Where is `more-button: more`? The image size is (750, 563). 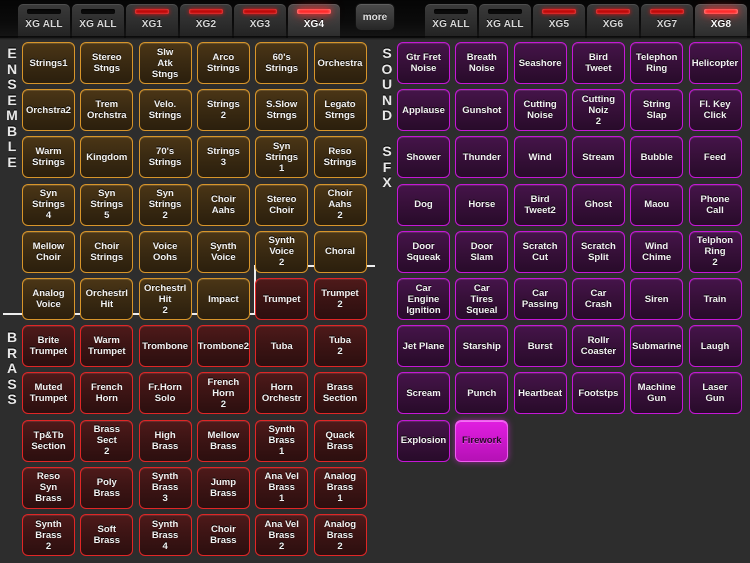 more-button: more is located at coordinates (375, 17).